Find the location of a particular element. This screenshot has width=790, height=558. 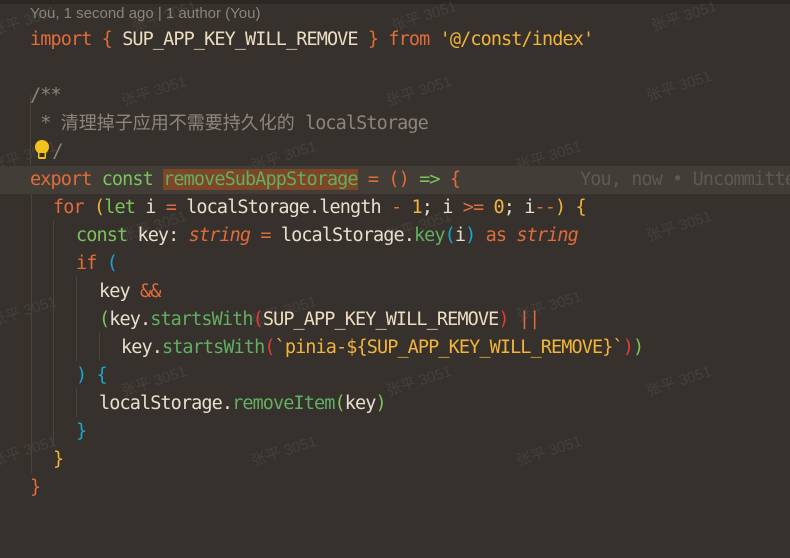

comment-open: /** is located at coordinates (46, 95).